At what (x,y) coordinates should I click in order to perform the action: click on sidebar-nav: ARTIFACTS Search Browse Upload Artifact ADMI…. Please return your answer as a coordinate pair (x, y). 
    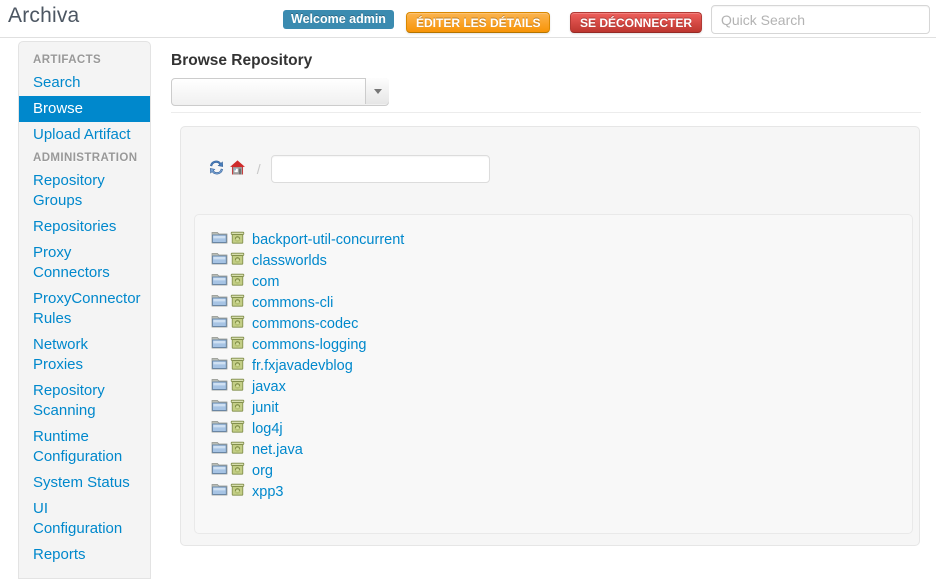
    Looking at the image, I should click on (84, 310).